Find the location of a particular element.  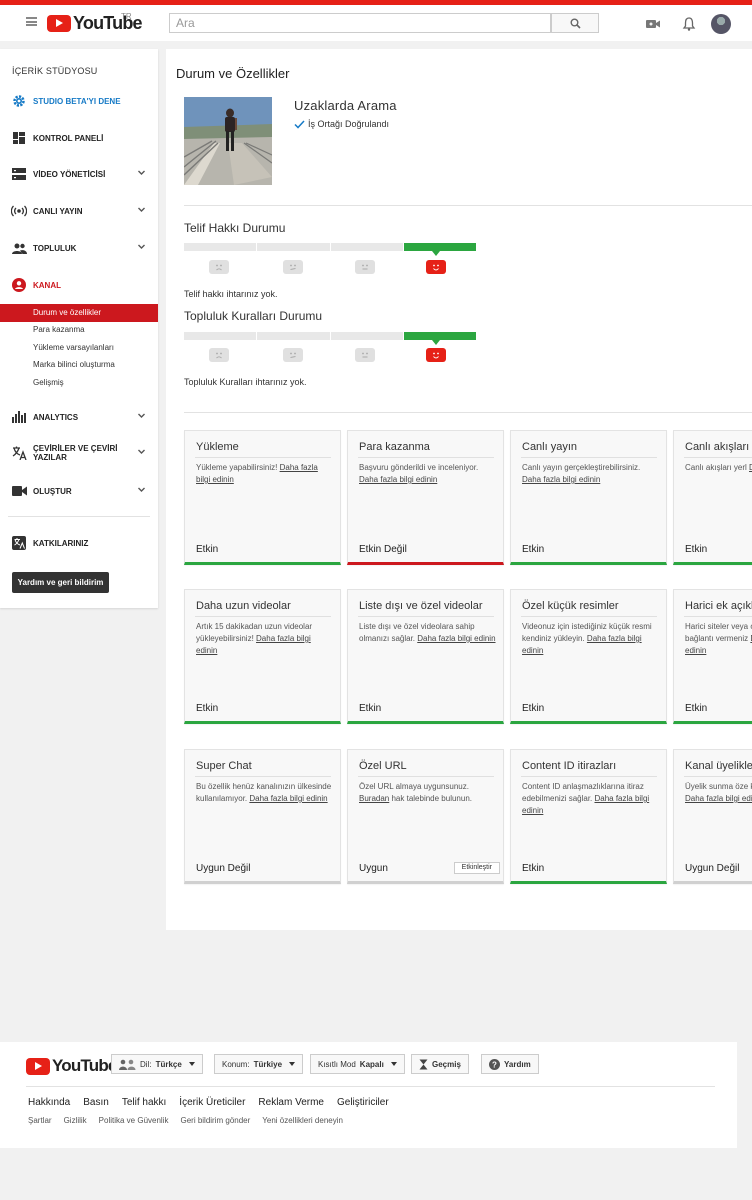

location-value: Türkiye is located at coordinates (268, 1064).